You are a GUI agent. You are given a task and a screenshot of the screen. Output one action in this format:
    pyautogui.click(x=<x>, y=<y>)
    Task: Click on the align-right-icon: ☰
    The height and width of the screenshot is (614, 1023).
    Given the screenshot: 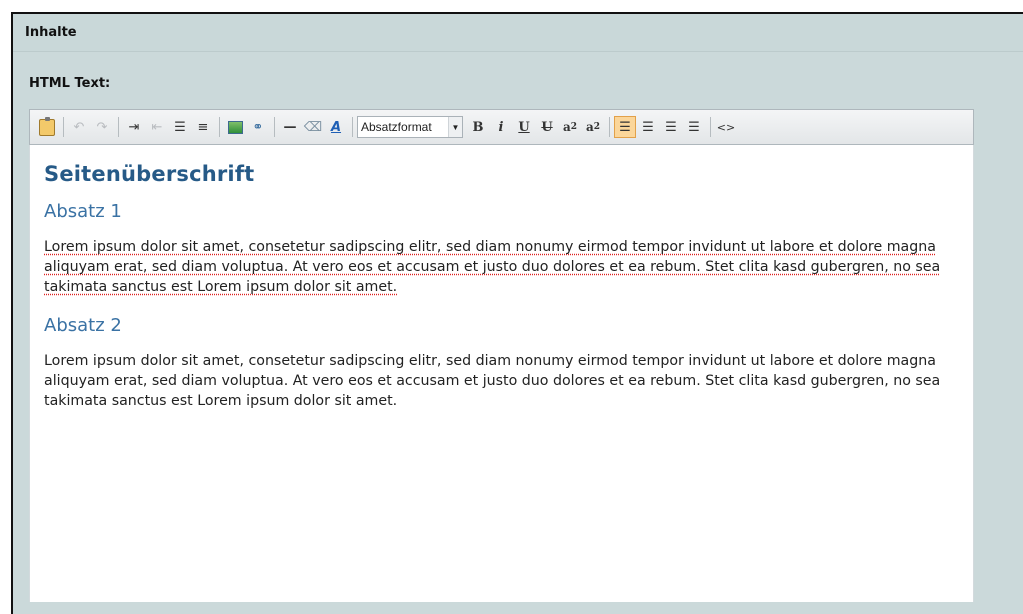 What is the action you would take?
    pyautogui.click(x=671, y=127)
    